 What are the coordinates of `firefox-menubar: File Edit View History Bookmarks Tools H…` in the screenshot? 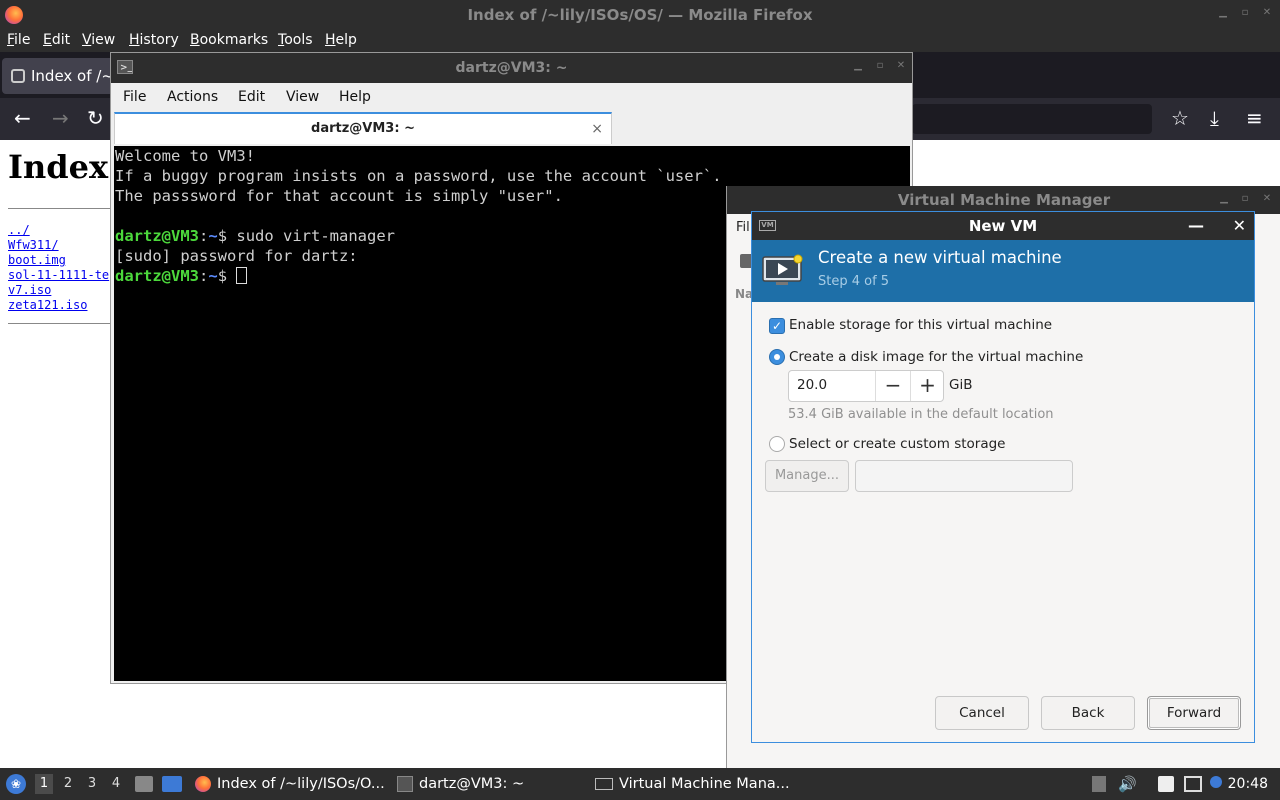 It's located at (640, 41).